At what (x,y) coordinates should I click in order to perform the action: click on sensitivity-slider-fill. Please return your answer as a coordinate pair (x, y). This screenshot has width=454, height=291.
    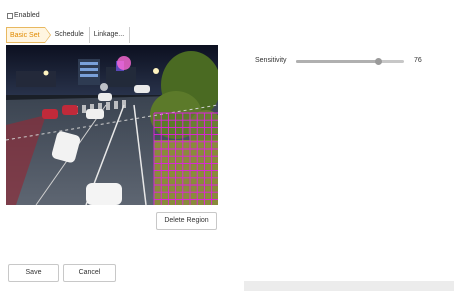
    Looking at the image, I should click on (337, 61).